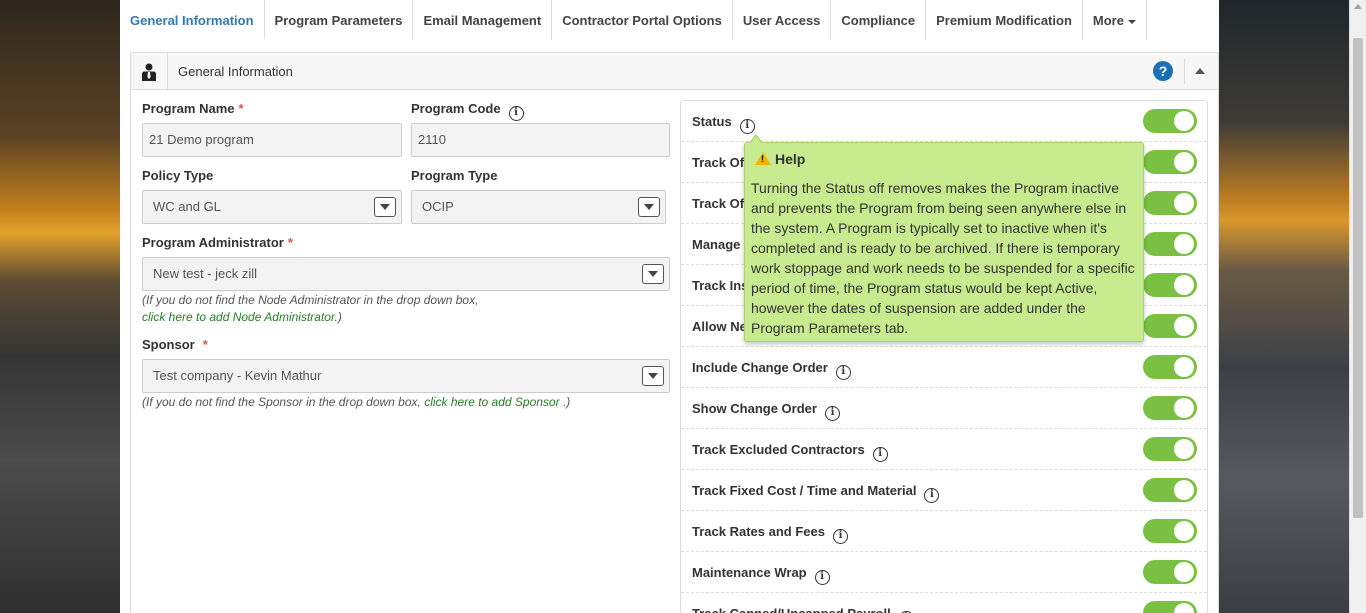 The height and width of the screenshot is (613, 1366). Describe the element at coordinates (1131, 21) in the screenshot. I see `caret-down-icon` at that location.